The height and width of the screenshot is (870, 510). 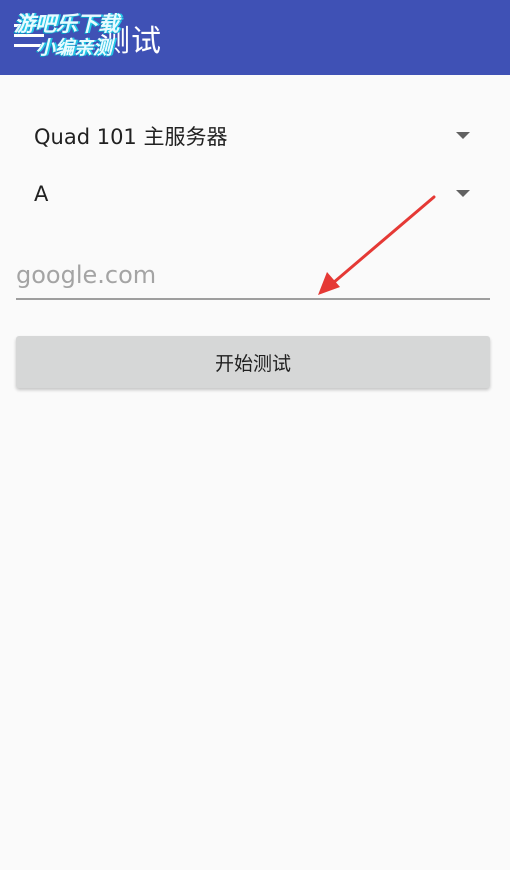 What do you see at coordinates (255, 136) in the screenshot?
I see `server-spinner: Quad 101 主服务器` at bounding box center [255, 136].